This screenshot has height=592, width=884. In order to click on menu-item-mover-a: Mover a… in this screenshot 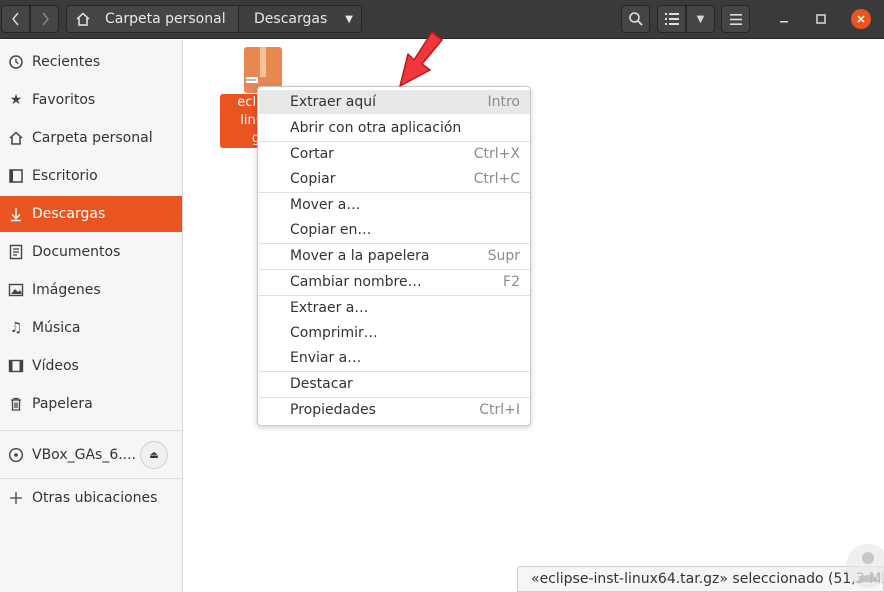, I will do `click(394, 205)`.